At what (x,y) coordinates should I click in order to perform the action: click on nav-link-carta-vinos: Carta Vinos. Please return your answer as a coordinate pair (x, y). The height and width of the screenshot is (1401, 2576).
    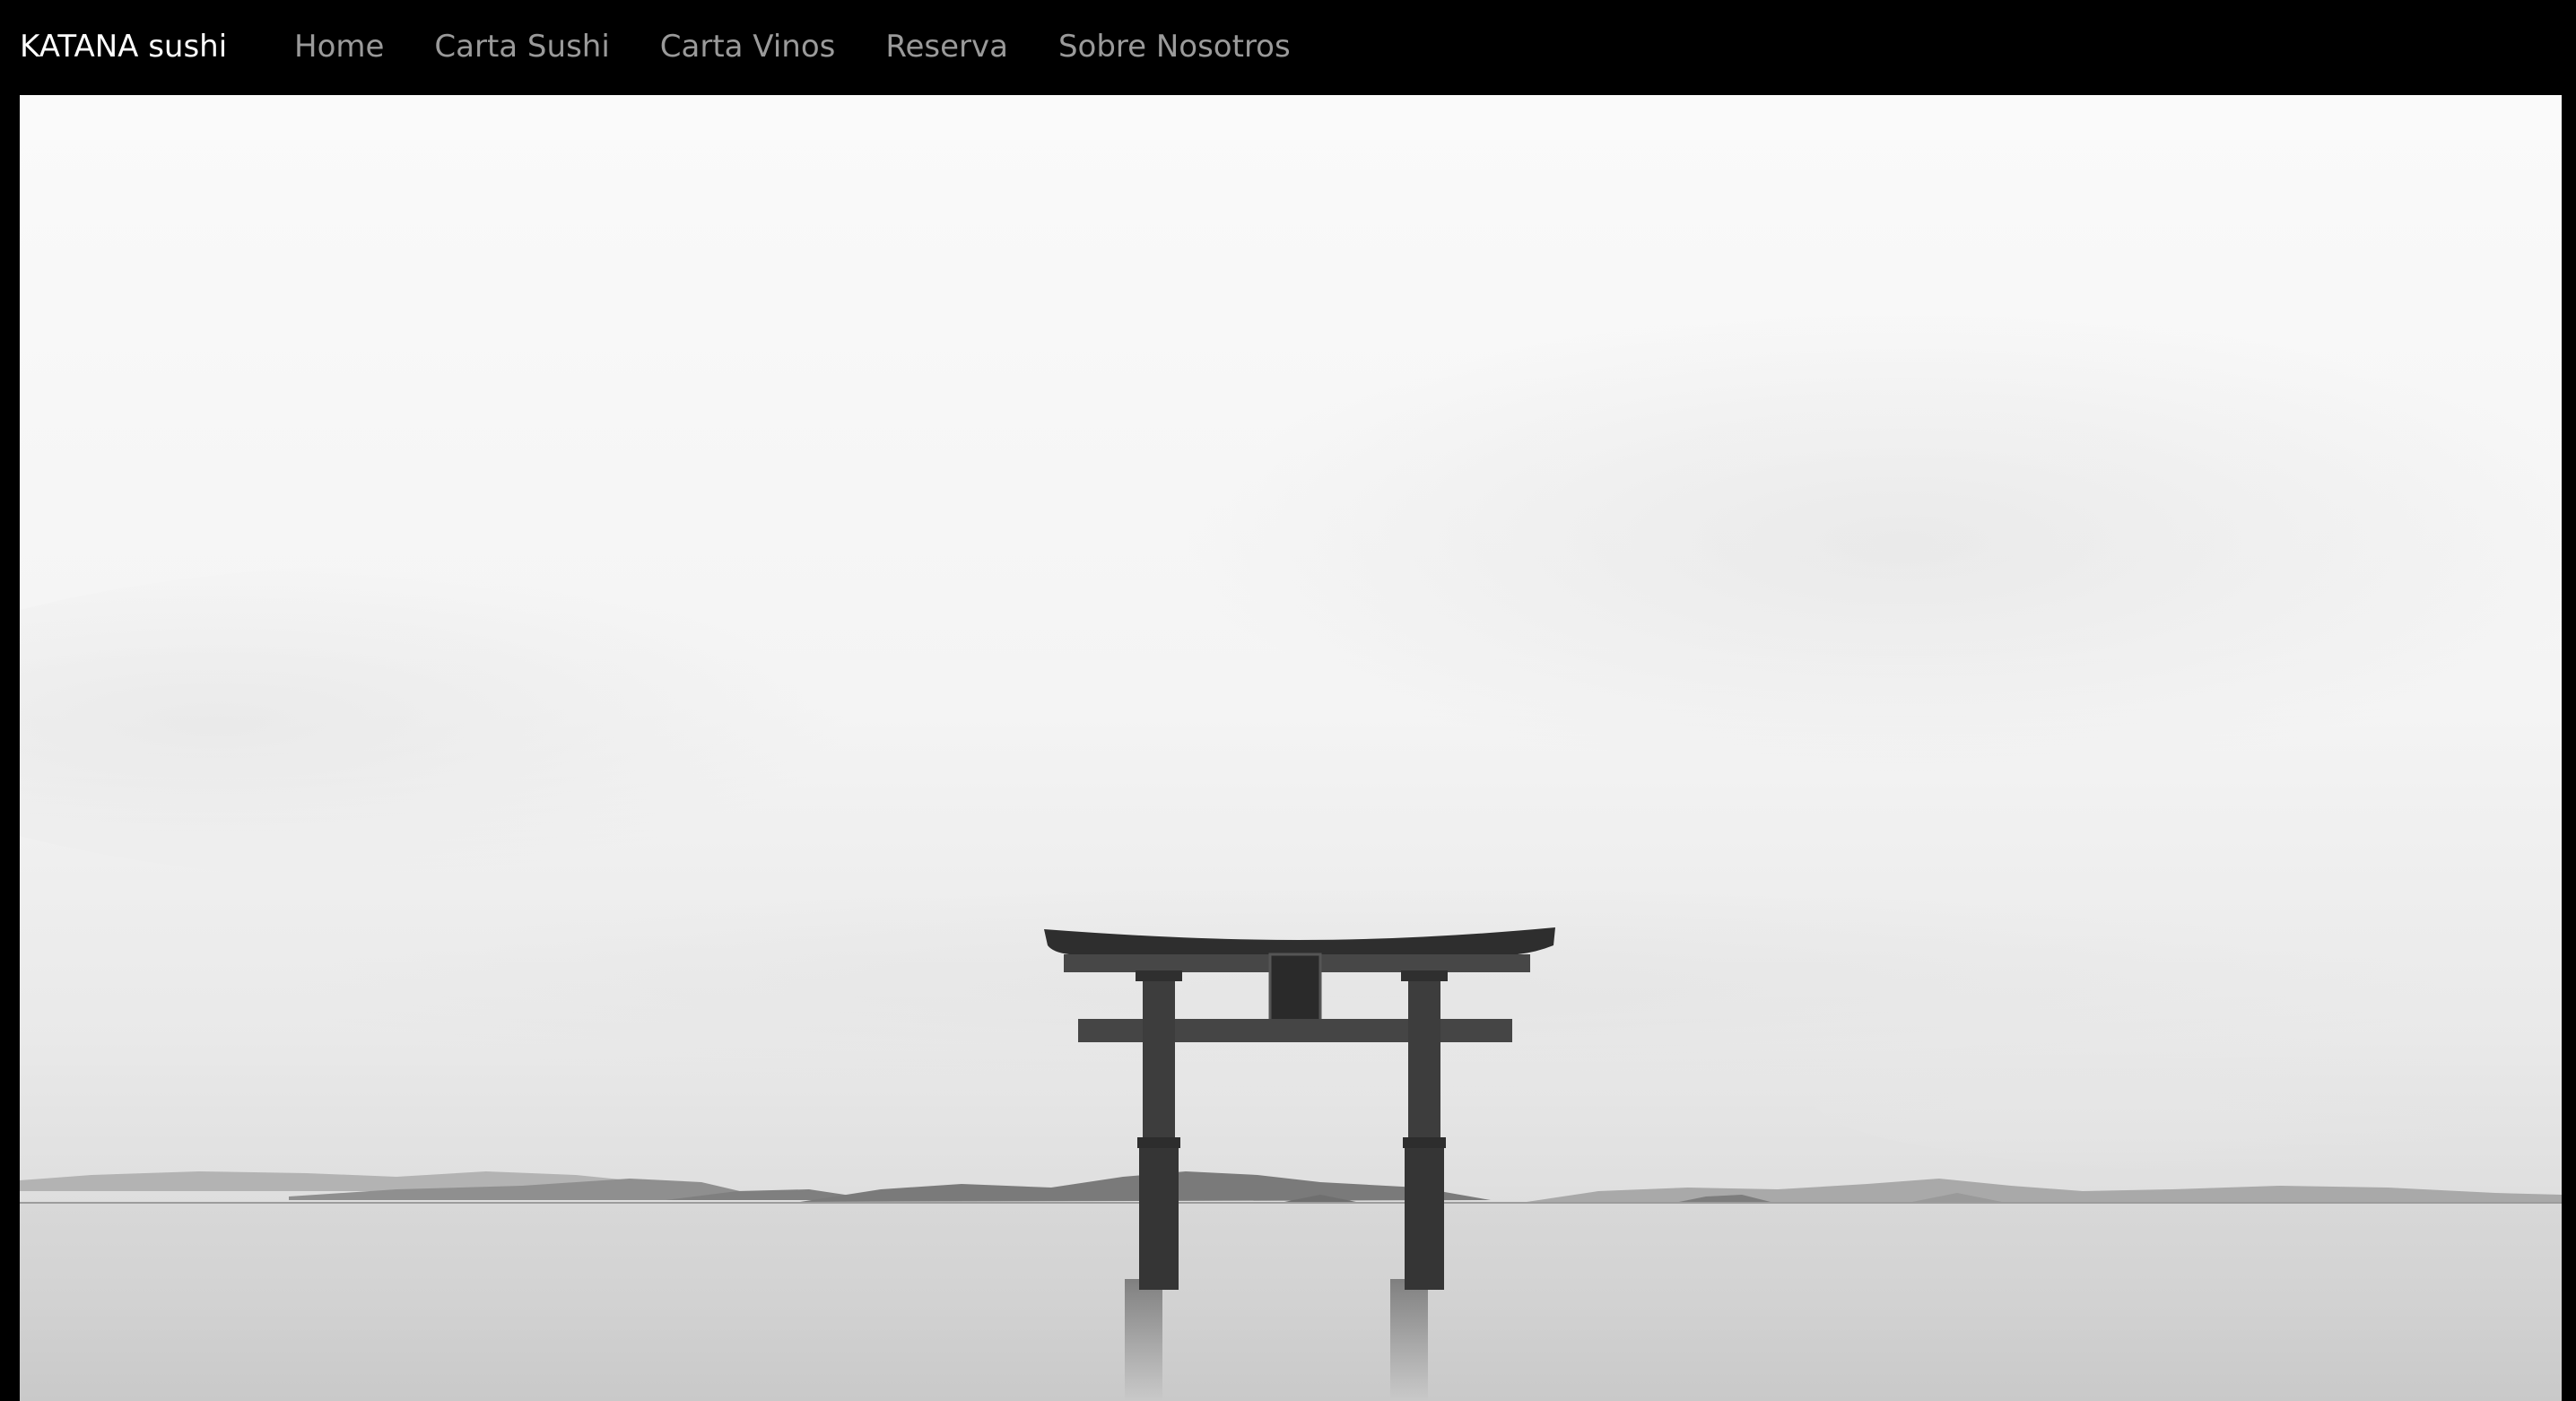
    Looking at the image, I should click on (748, 47).